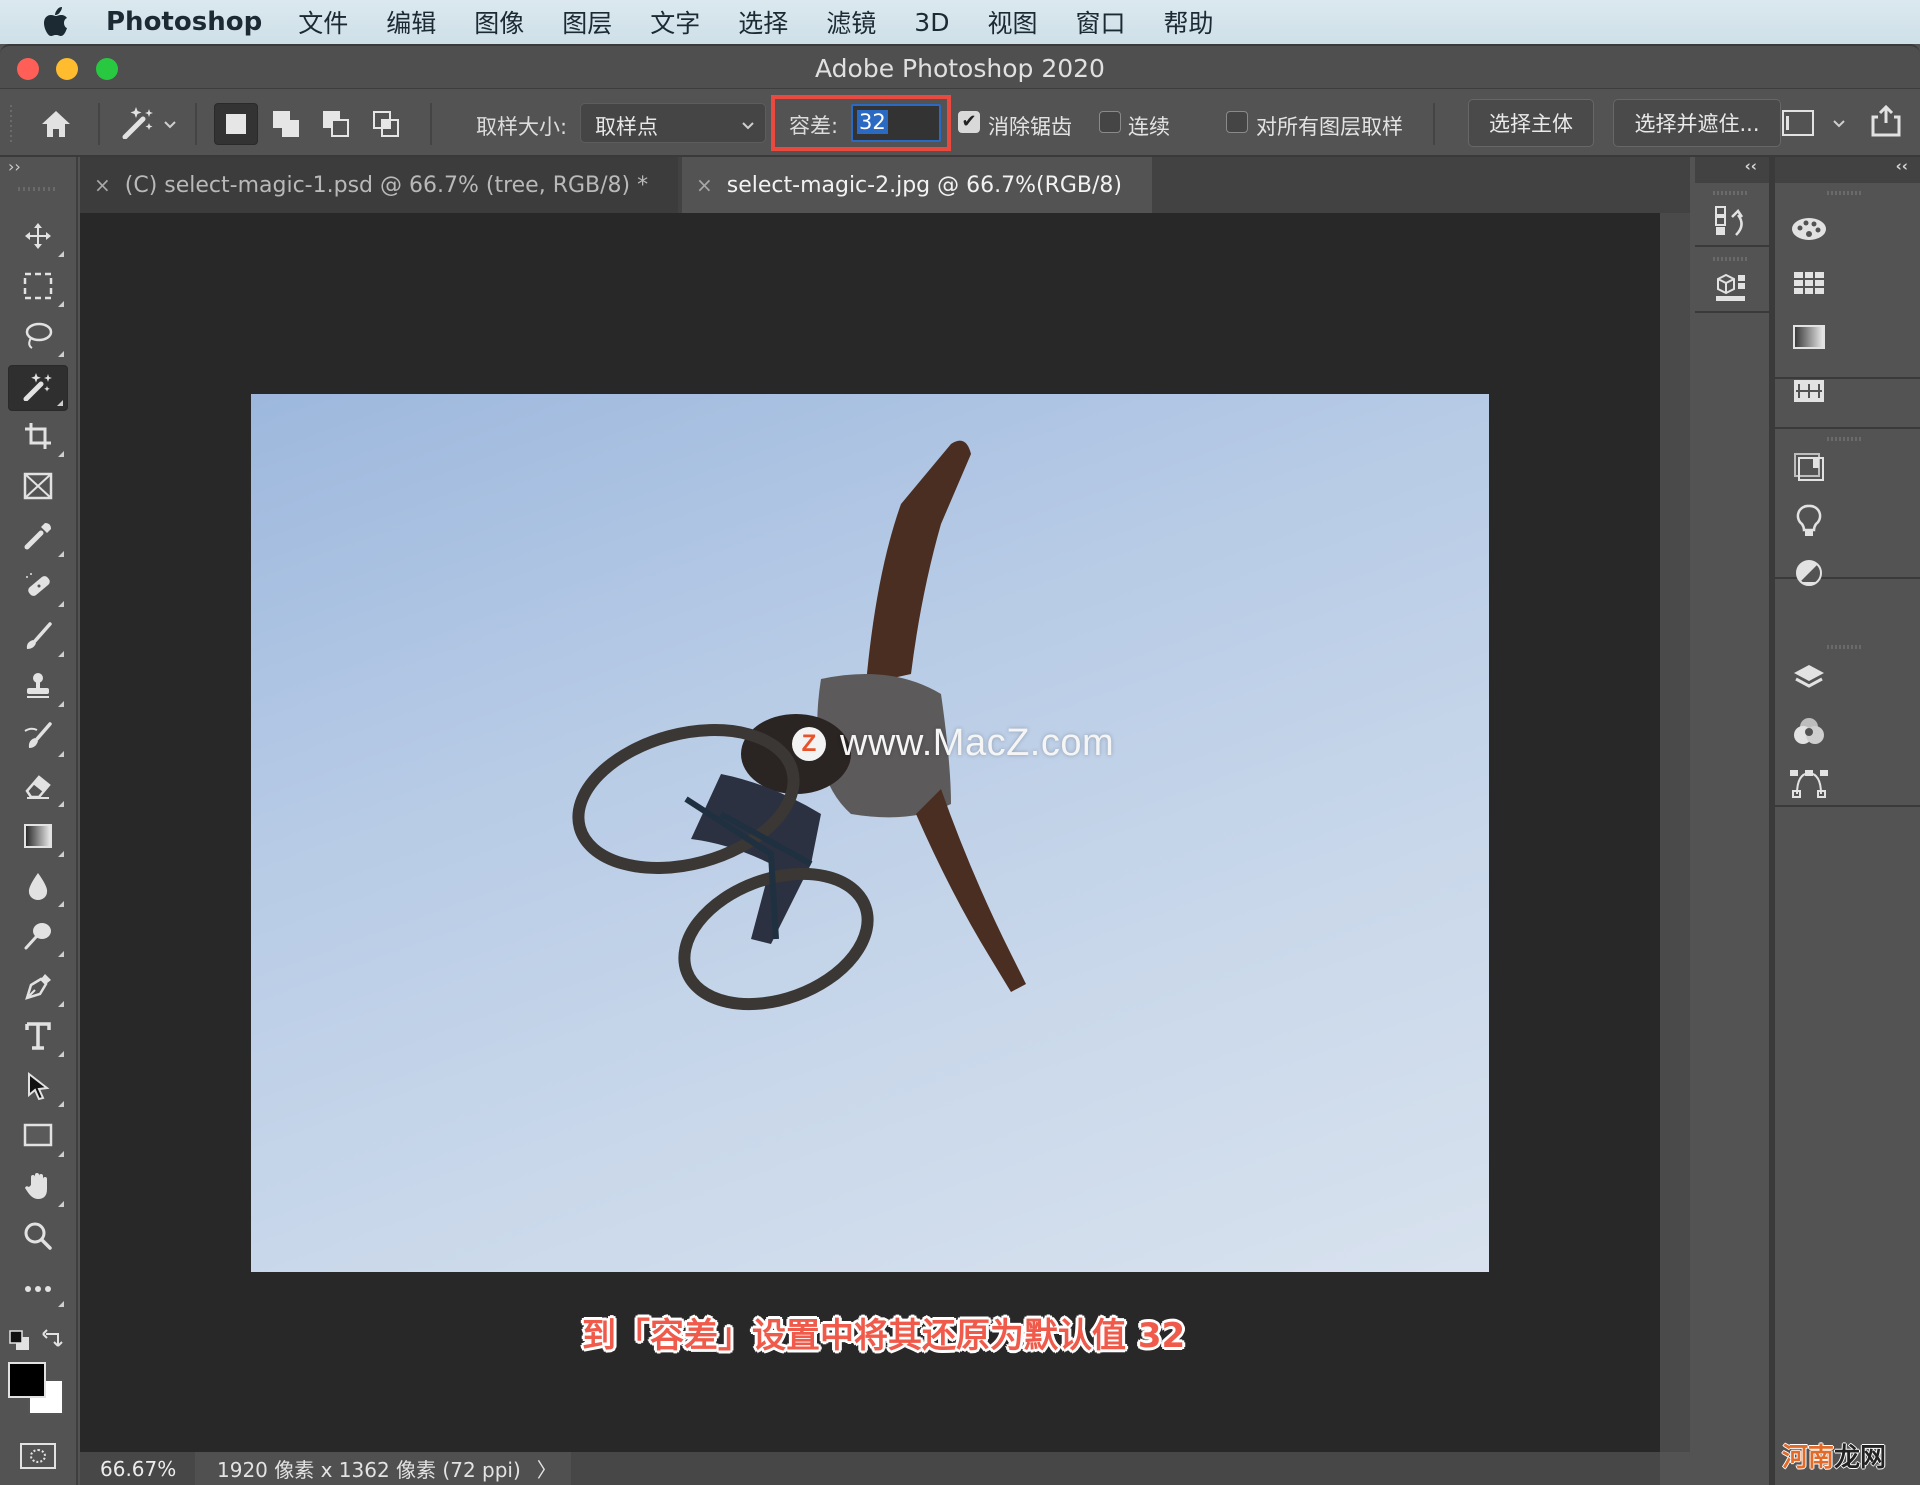  Describe the element at coordinates (336, 124) in the screenshot. I see `subtract-from-selection-button` at that location.